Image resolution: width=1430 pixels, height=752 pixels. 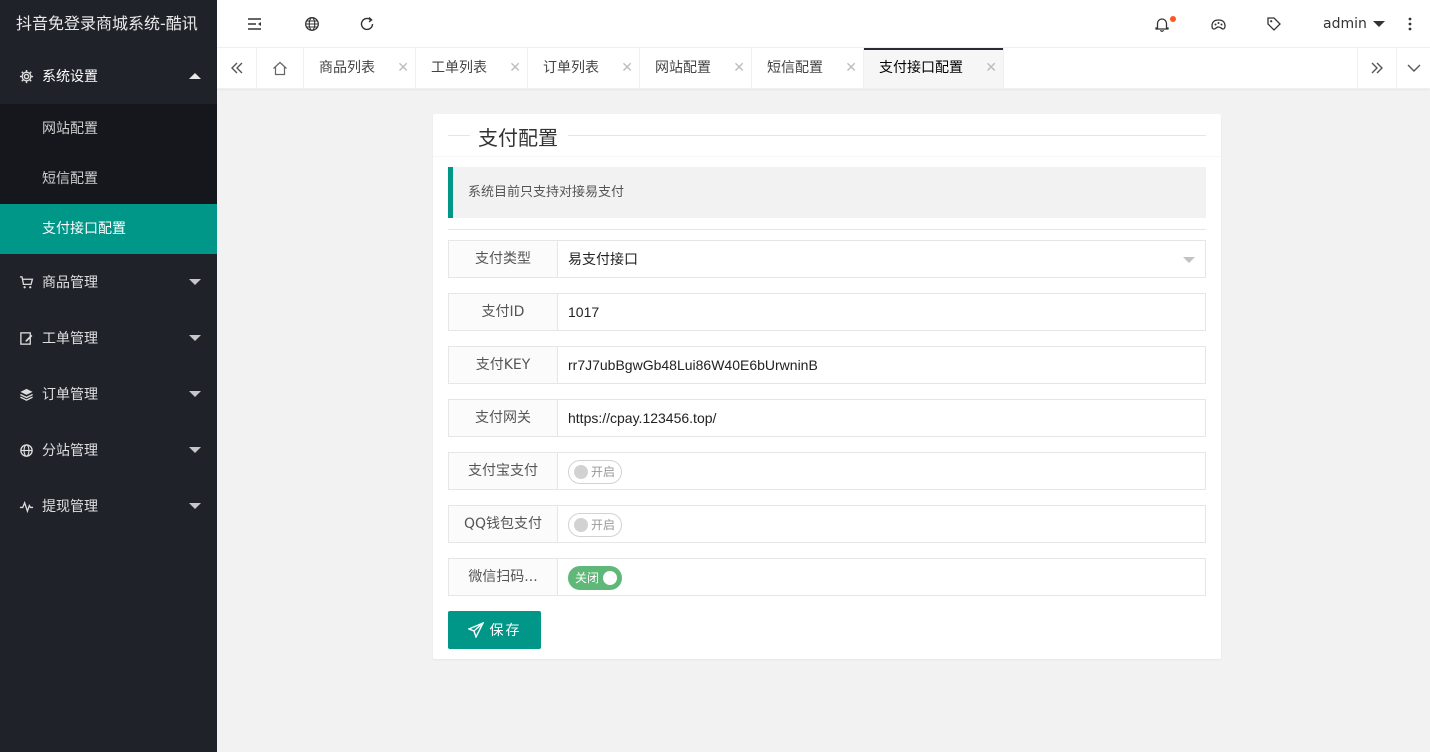 I want to click on pay-key-input: rr7J7ubBgwGb48Lui86W40E6bUrwninB, so click(x=881, y=365).